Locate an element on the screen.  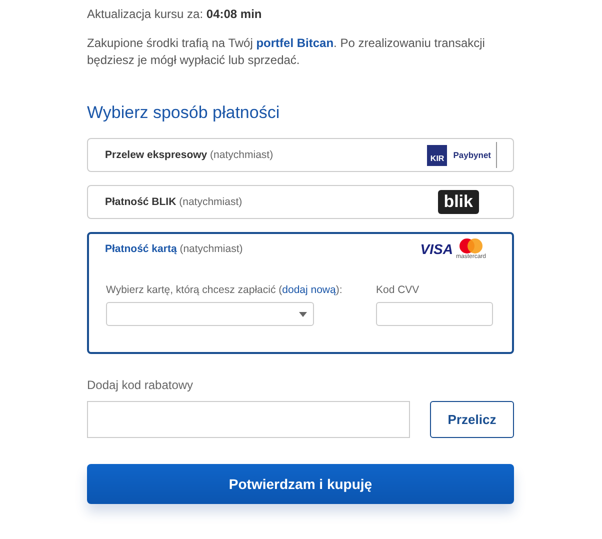
payment-method-label: Płatność BLIK (natychmiast) is located at coordinates (173, 202).